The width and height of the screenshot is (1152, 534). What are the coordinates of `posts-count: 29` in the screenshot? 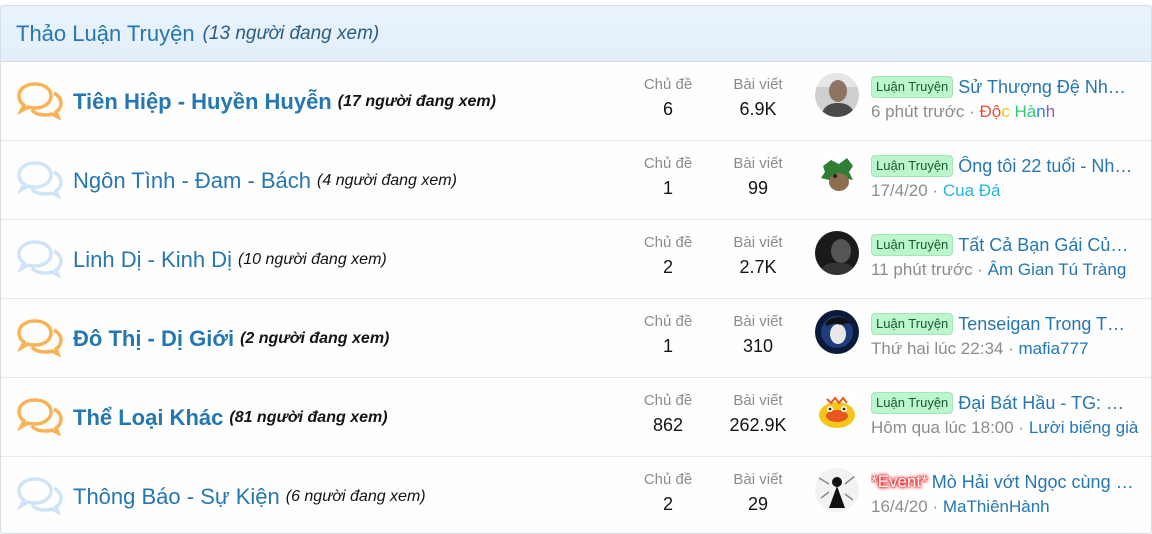 It's located at (758, 504).